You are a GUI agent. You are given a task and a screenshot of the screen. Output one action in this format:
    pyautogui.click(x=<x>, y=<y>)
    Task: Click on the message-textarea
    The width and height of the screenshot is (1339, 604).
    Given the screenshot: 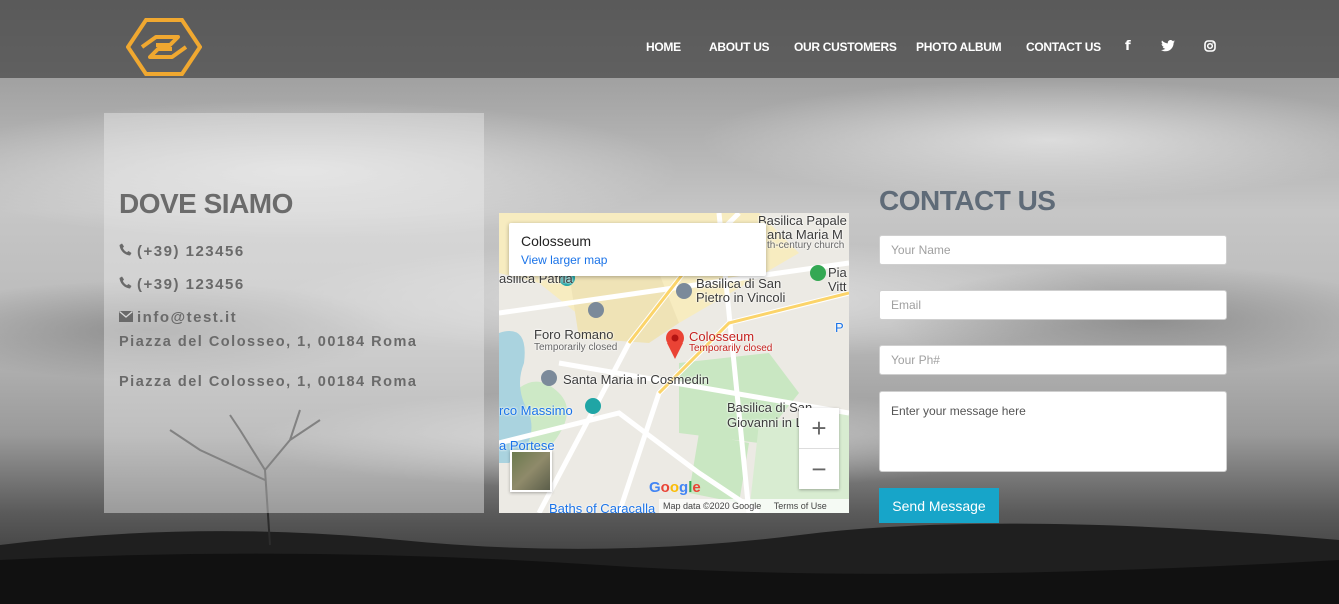 What is the action you would take?
    pyautogui.click(x=1053, y=431)
    